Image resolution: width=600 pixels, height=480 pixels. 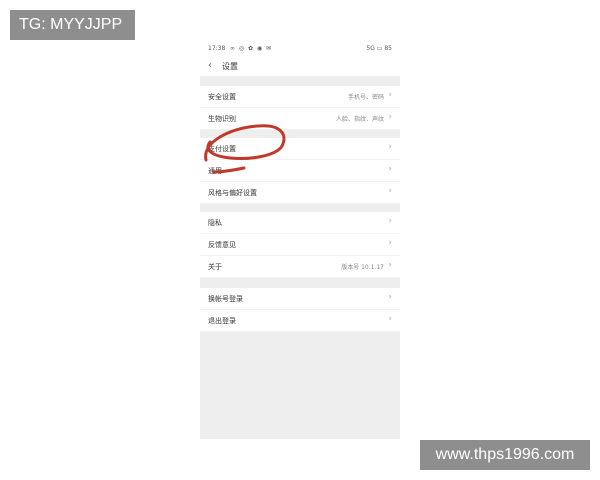 What do you see at coordinates (72, 25) in the screenshot?
I see `watermark-top: TG: MYYJJPP` at bounding box center [72, 25].